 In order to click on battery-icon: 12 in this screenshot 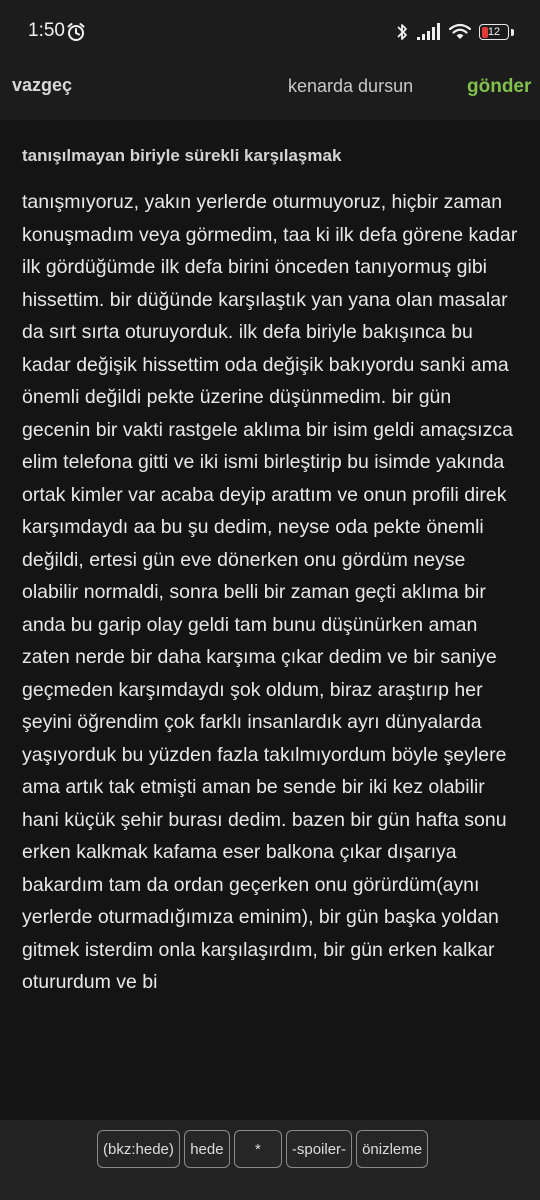, I will do `click(494, 32)`.